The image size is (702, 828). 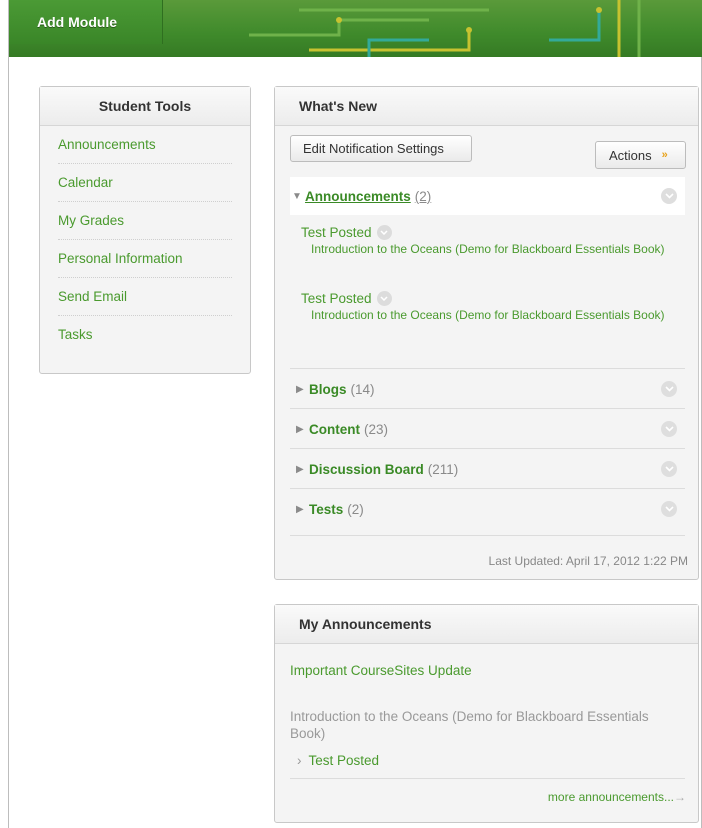 I want to click on actions-button: Actions », so click(x=640, y=155).